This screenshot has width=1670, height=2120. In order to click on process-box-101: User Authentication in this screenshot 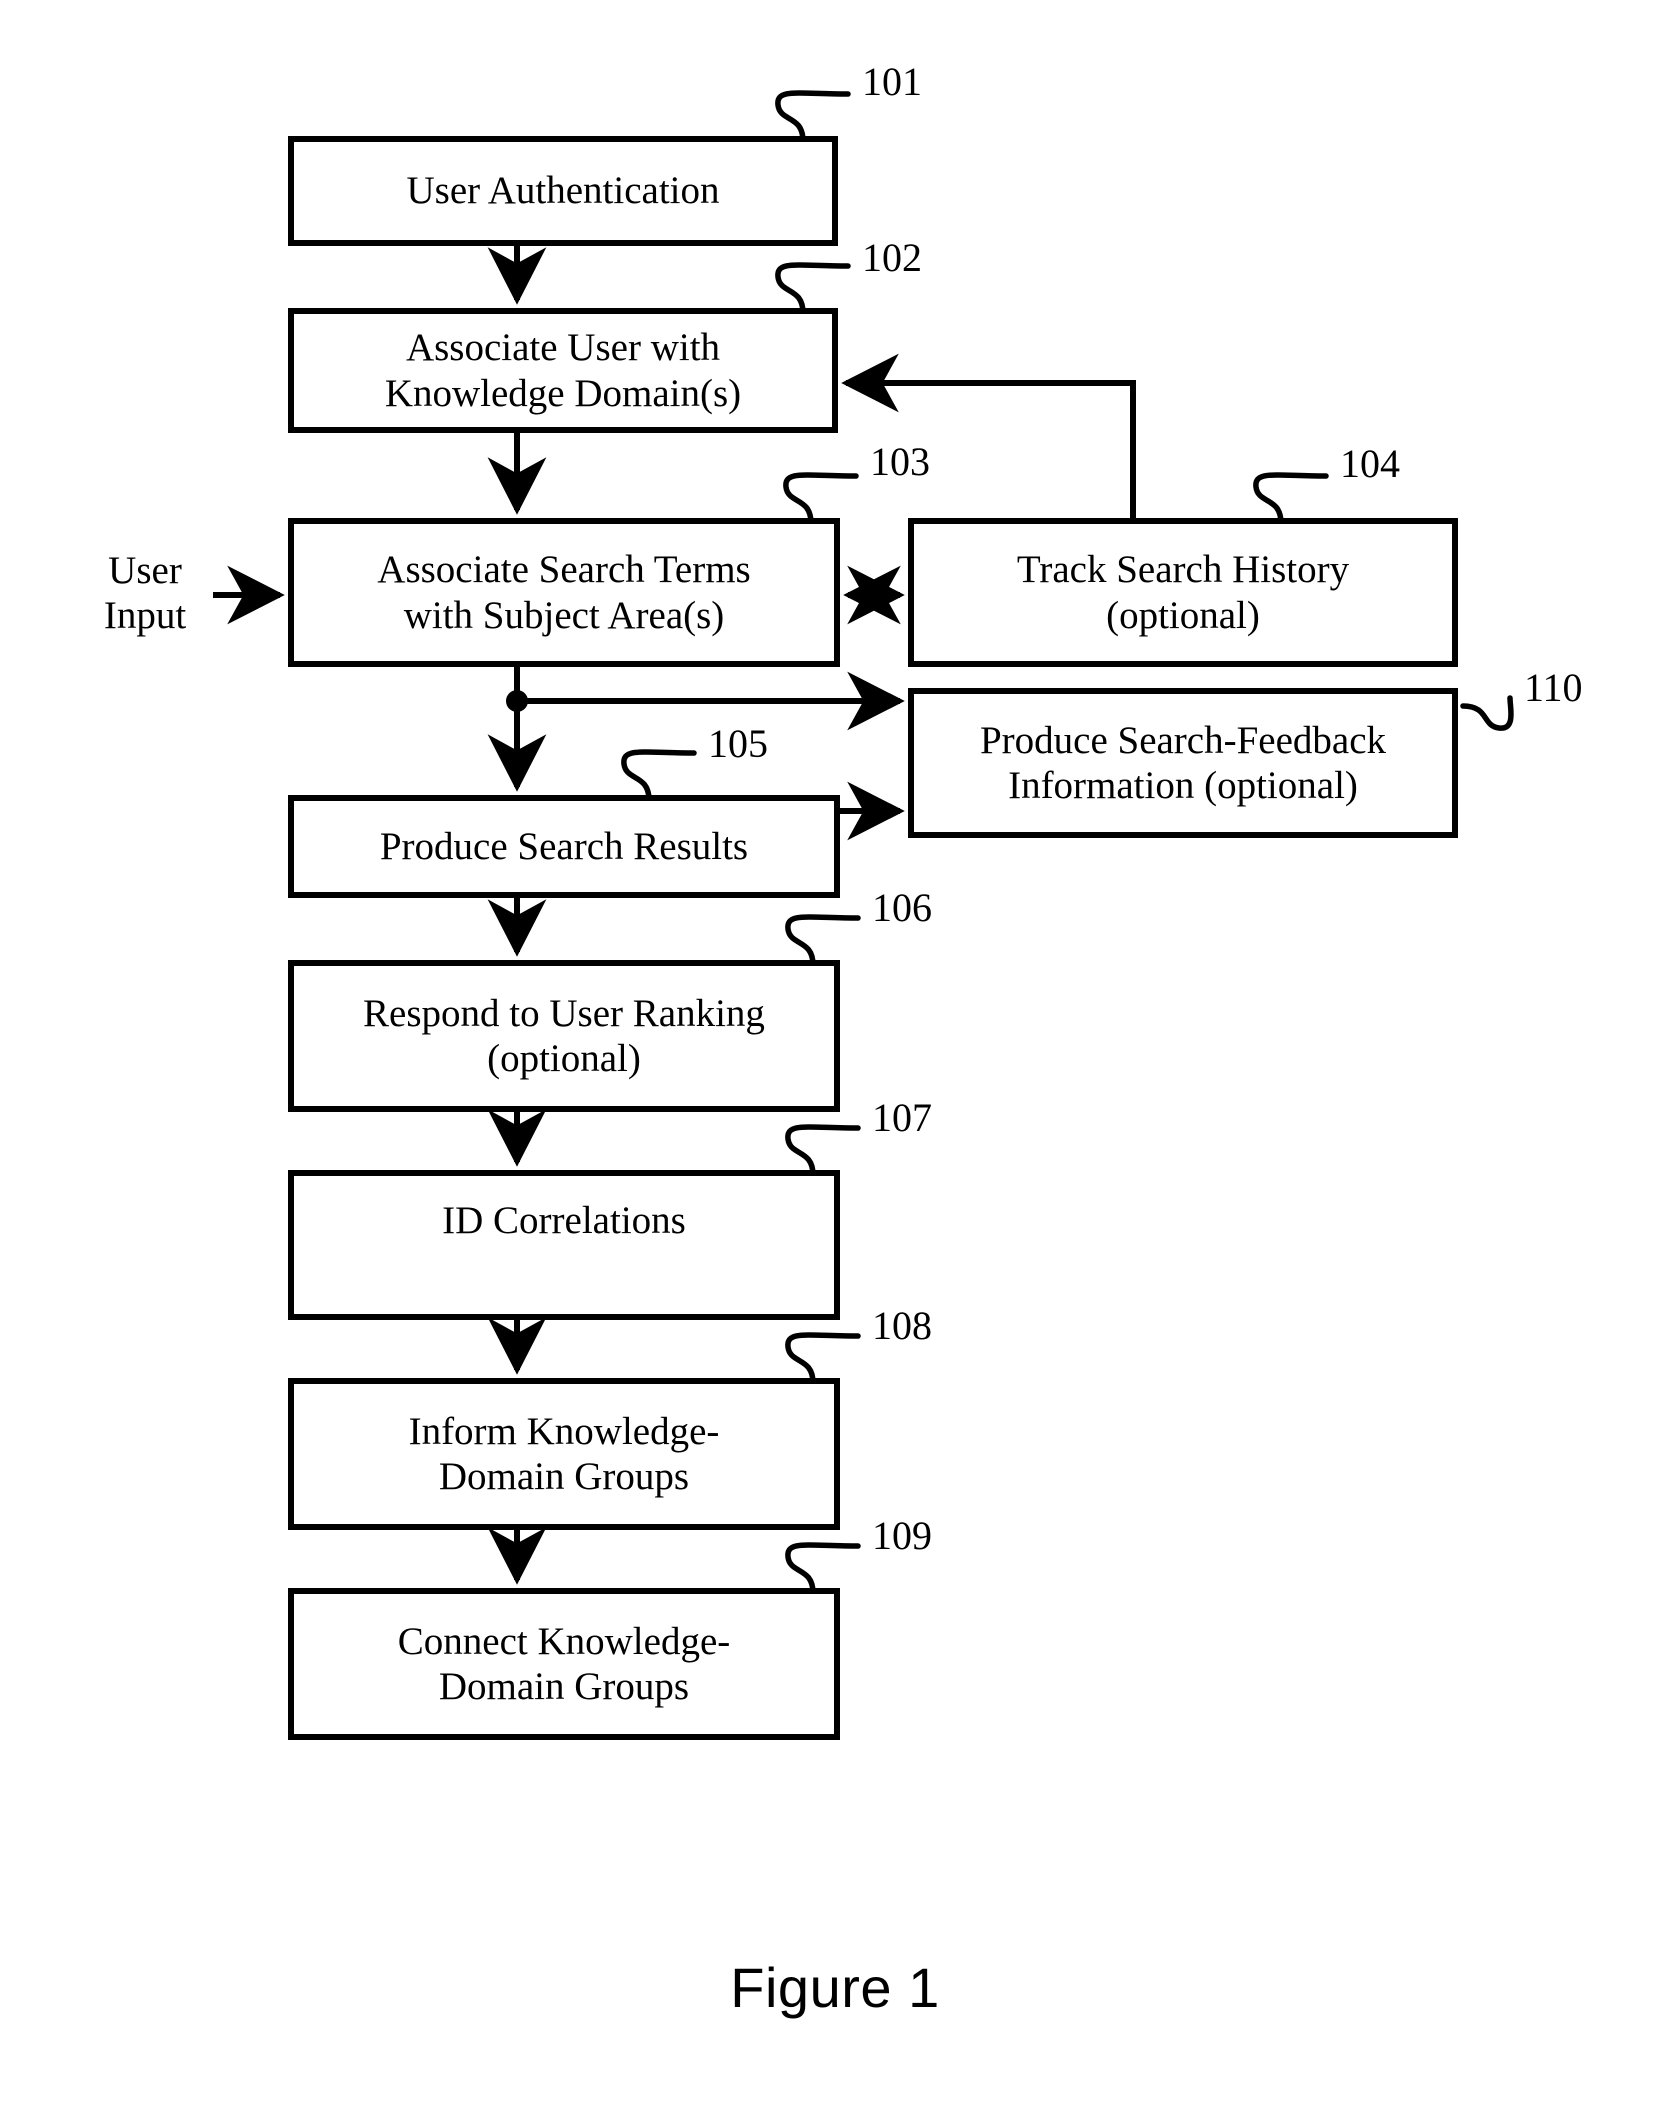, I will do `click(563, 191)`.